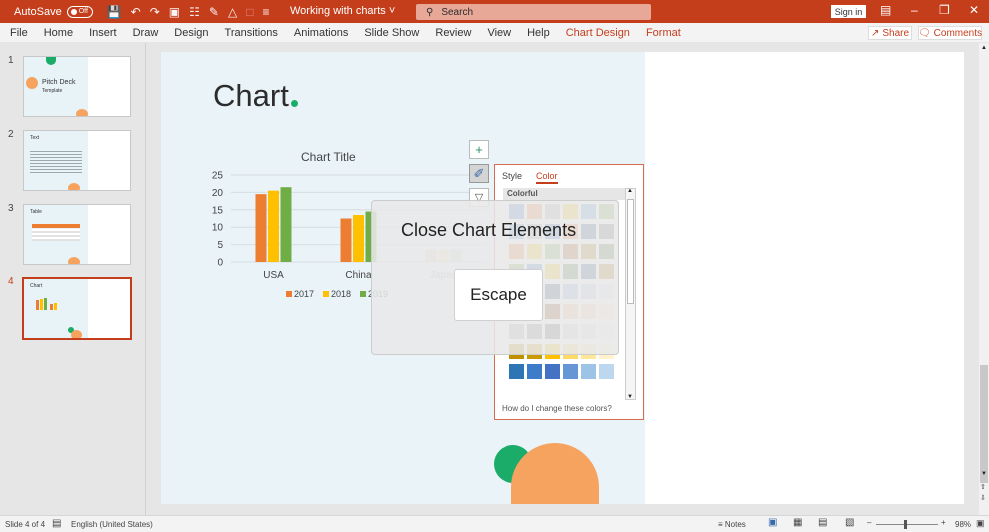 Image resolution: width=989 pixels, height=532 pixels. I want to click on slide-counter: Slide 4 of 4, so click(25, 524).